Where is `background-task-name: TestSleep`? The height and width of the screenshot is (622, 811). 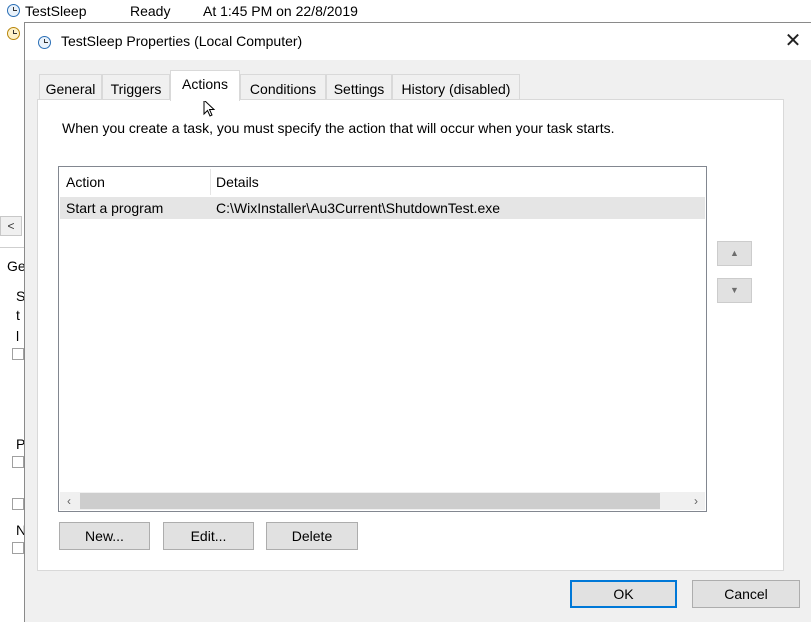
background-task-name: TestSleep is located at coordinates (56, 11).